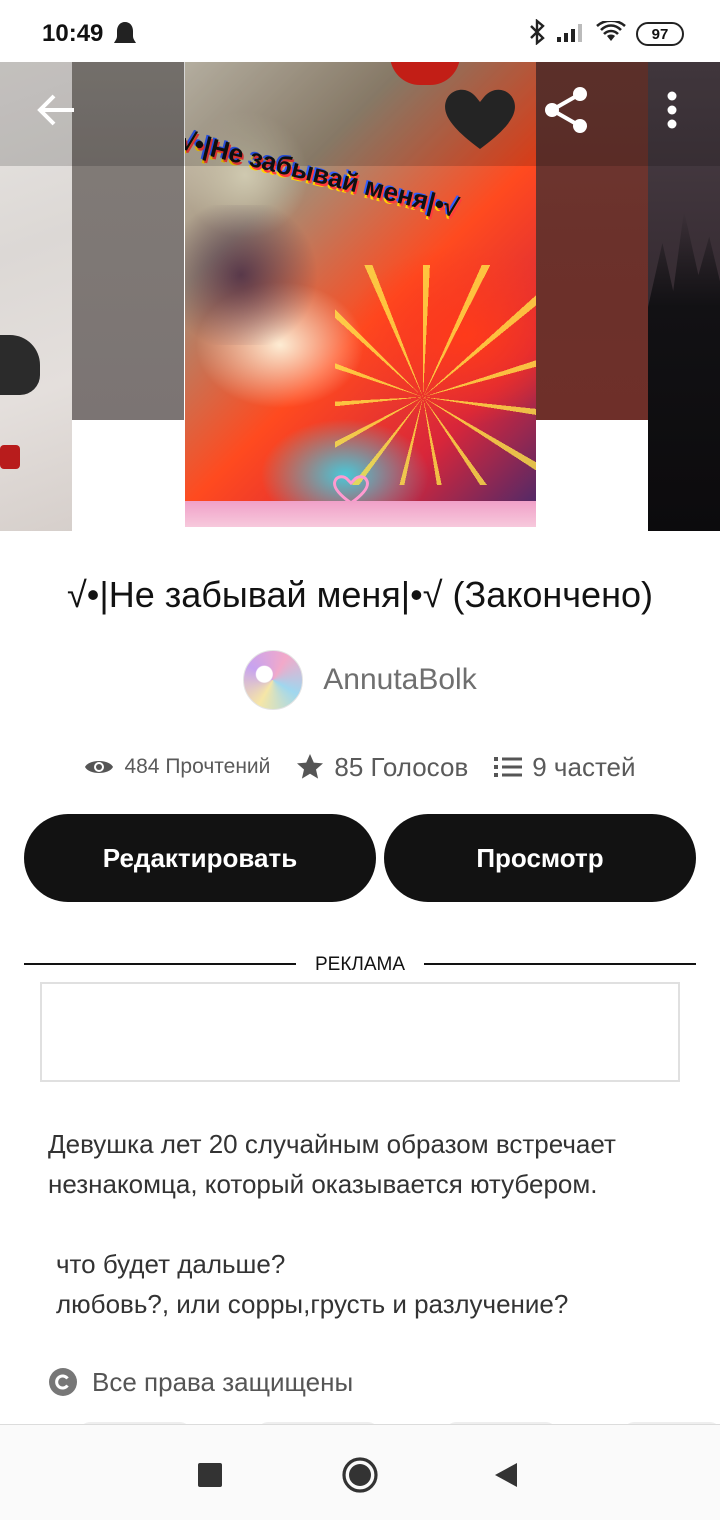  What do you see at coordinates (223, 1381) in the screenshot?
I see `copyright-text: Все права защищены` at bounding box center [223, 1381].